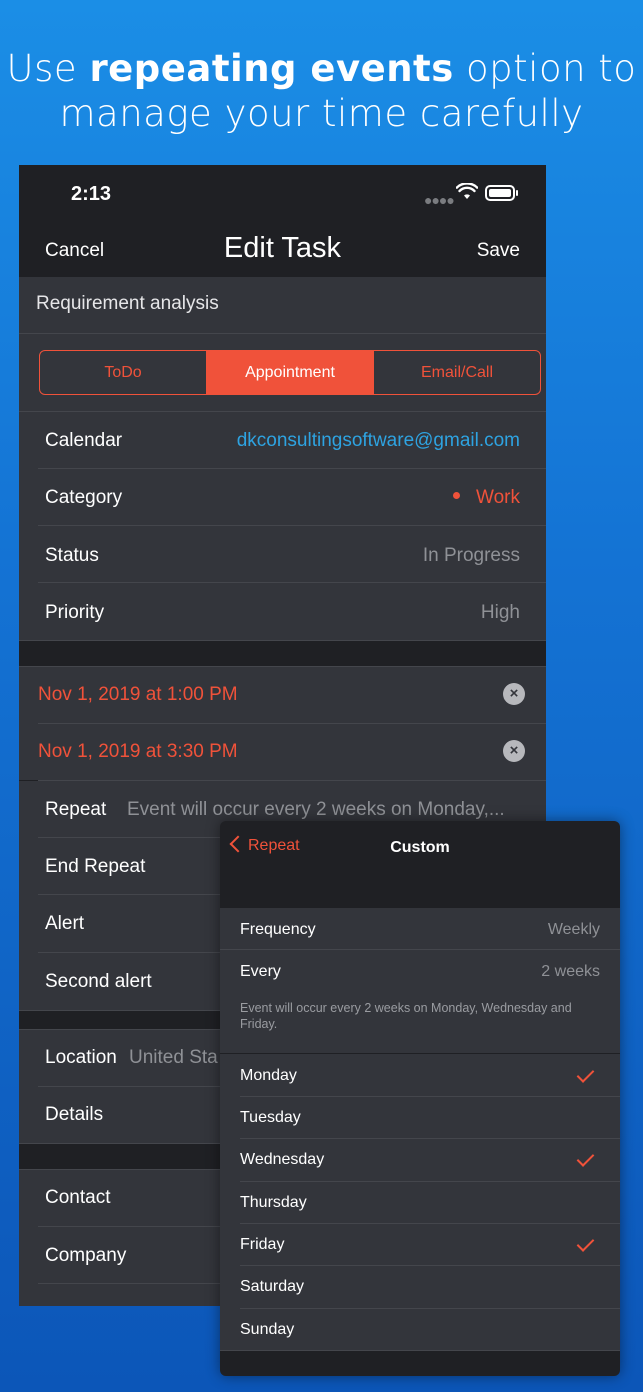  I want to click on frequency-label: Frequency, so click(278, 929).